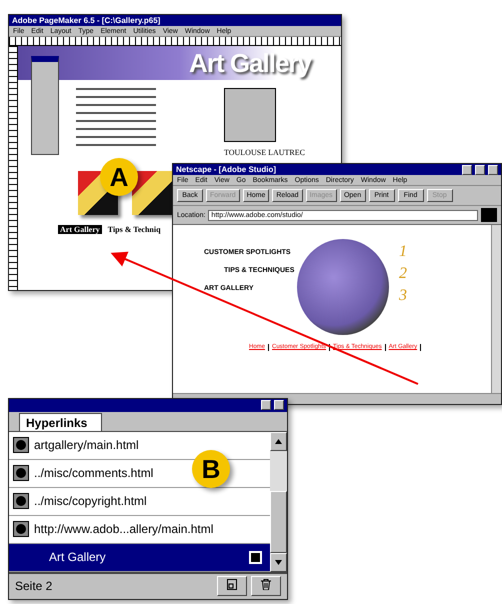 This screenshot has width=502, height=604. I want to click on window-title: Netscape - [Adobe Studio], so click(227, 169).